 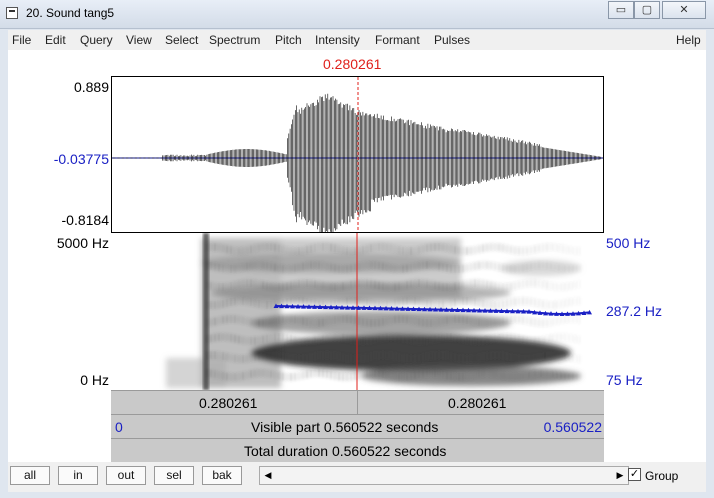 What do you see at coordinates (126, 475) in the screenshot?
I see `zoom-out-button: out` at bounding box center [126, 475].